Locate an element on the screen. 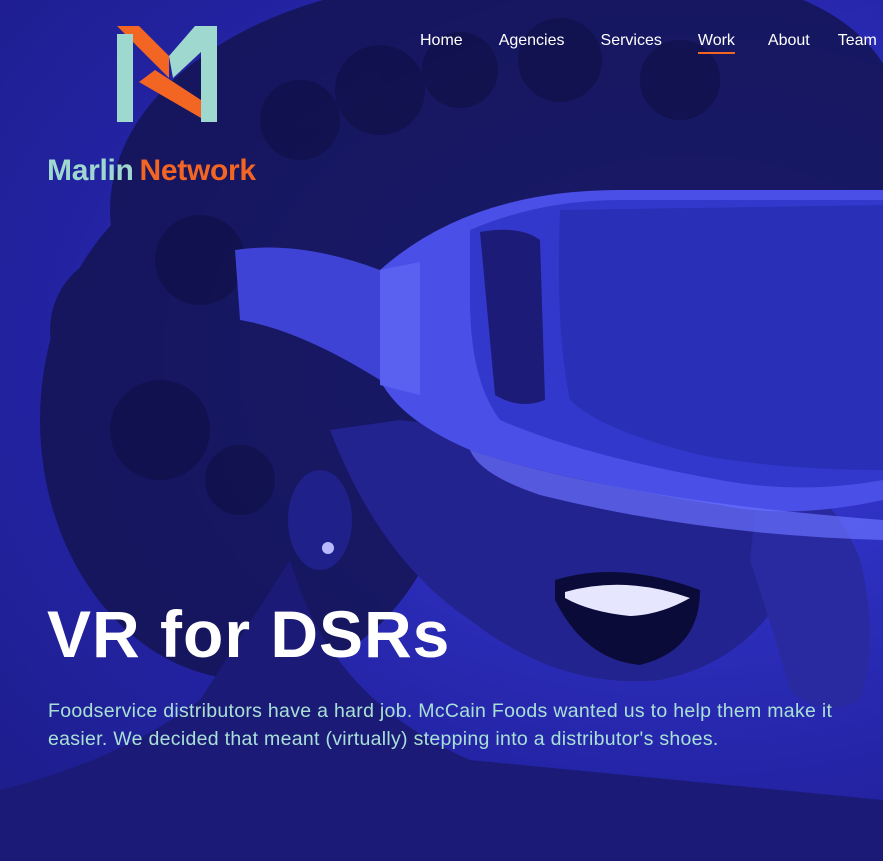 Image resolution: width=883 pixels, height=861 pixels. nav-item-home: Home is located at coordinates (441, 41).